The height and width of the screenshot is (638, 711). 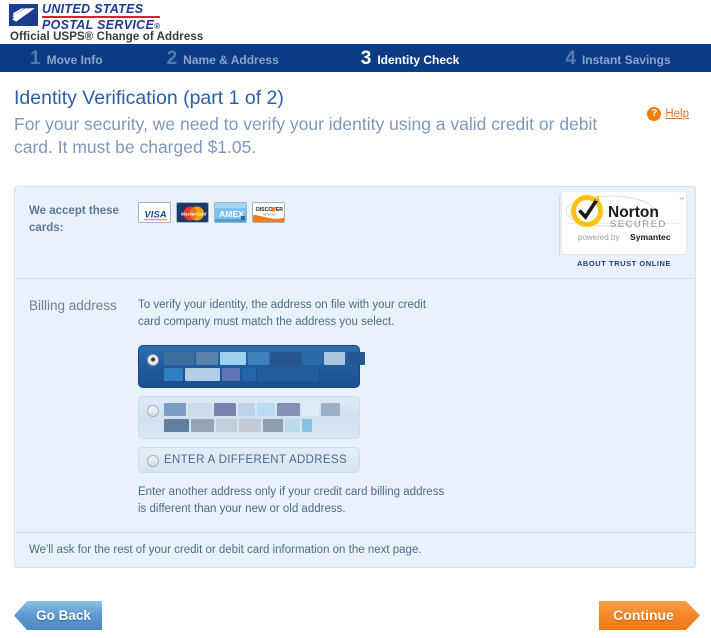 What do you see at coordinates (172, 58) in the screenshot?
I see `step-2-number: 2` at bounding box center [172, 58].